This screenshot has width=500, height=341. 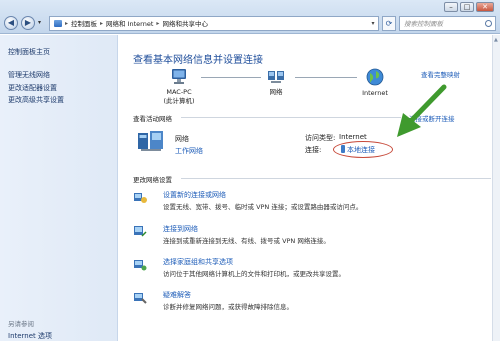 I want to click on forward-button: ▶, so click(x=28, y=23).